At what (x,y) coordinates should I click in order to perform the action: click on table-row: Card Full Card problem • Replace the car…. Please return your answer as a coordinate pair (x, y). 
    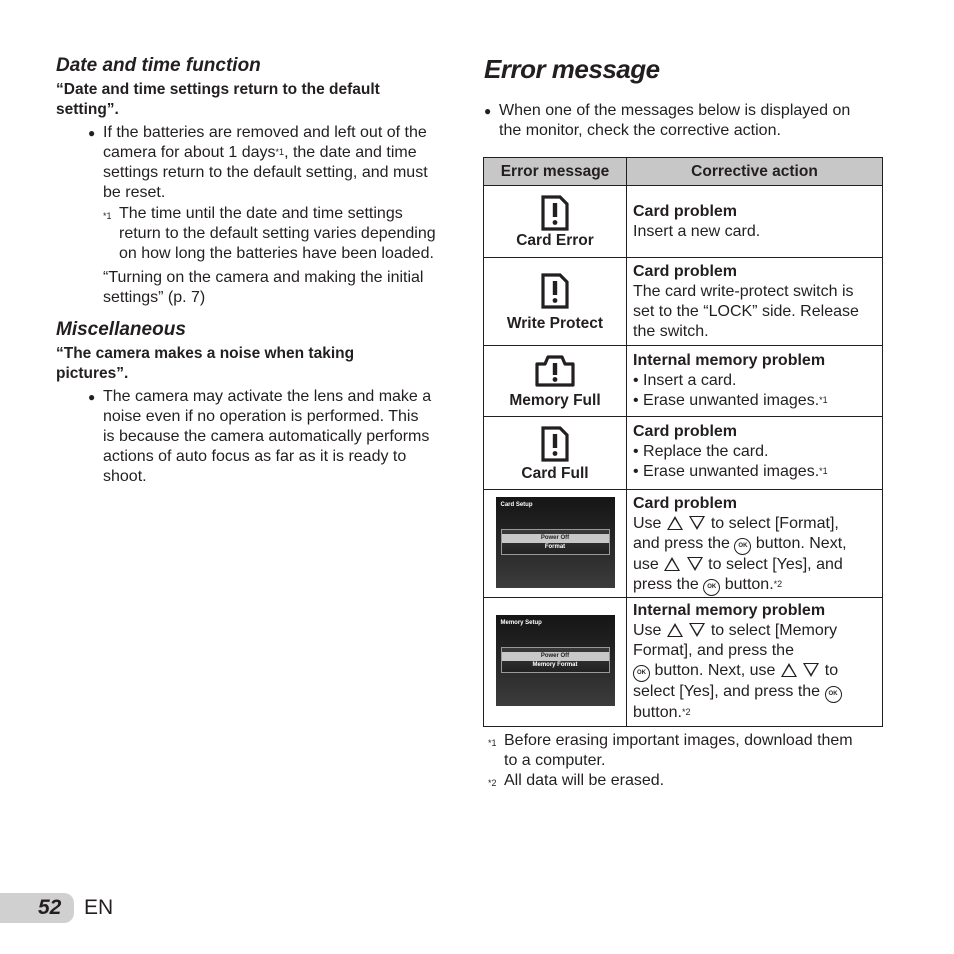
    Looking at the image, I should click on (683, 453).